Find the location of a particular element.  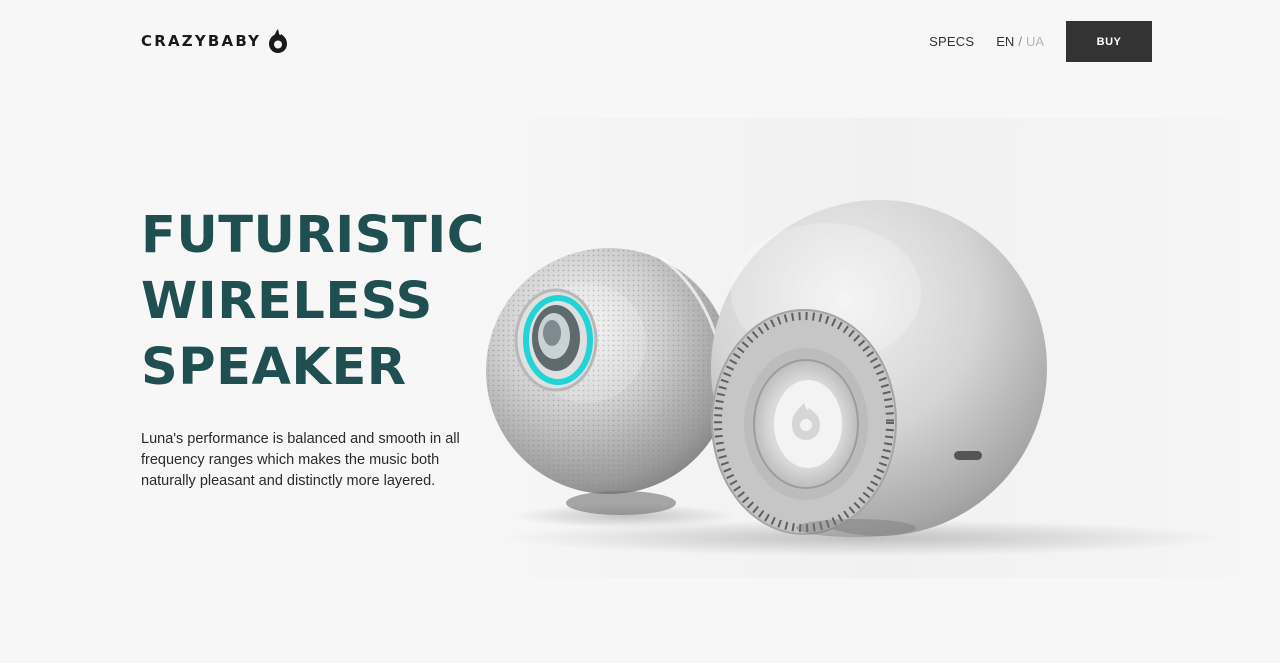

right-speaker is located at coordinates (879, 368).